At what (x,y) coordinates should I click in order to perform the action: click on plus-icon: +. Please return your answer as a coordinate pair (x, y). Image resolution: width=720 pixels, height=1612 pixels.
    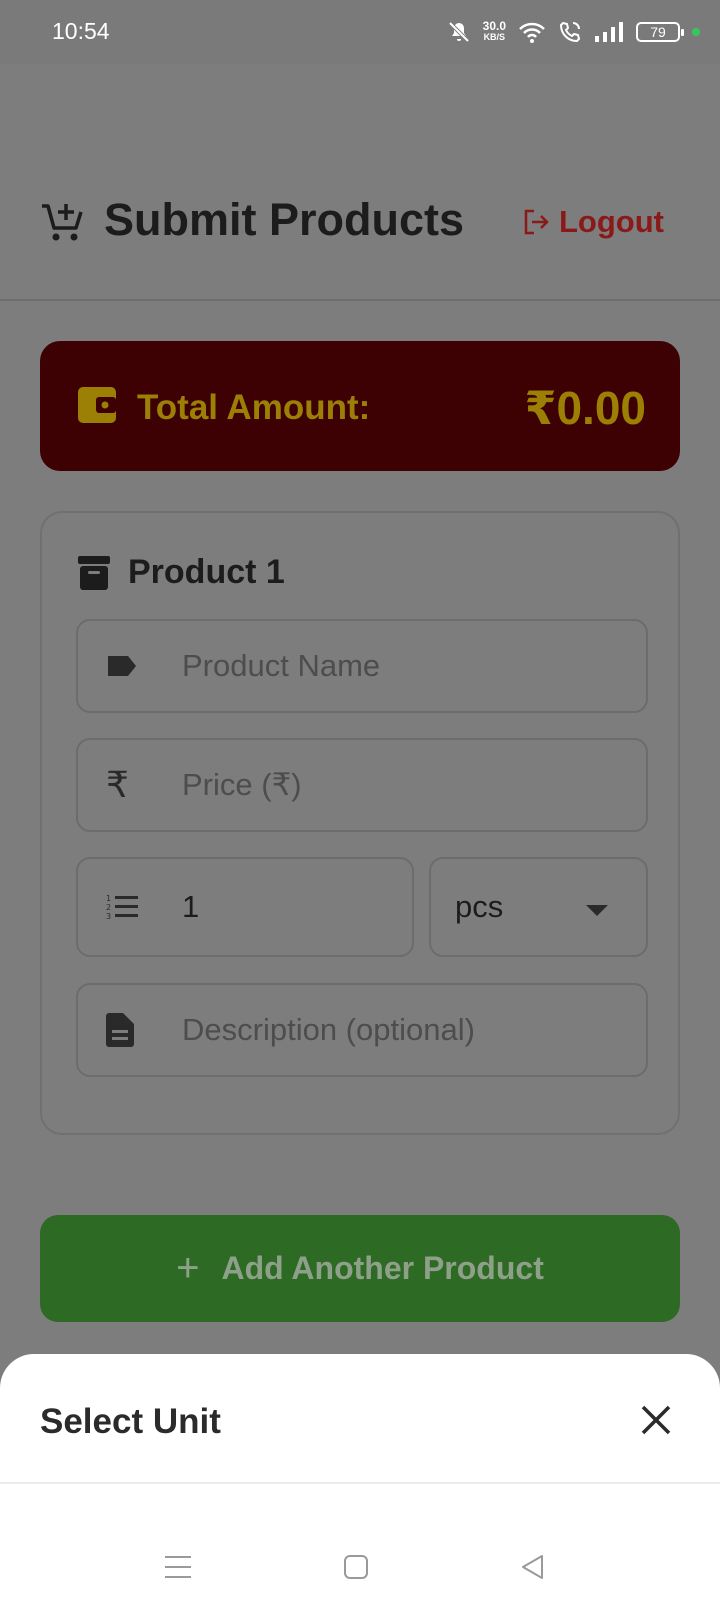
    Looking at the image, I should click on (188, 1268).